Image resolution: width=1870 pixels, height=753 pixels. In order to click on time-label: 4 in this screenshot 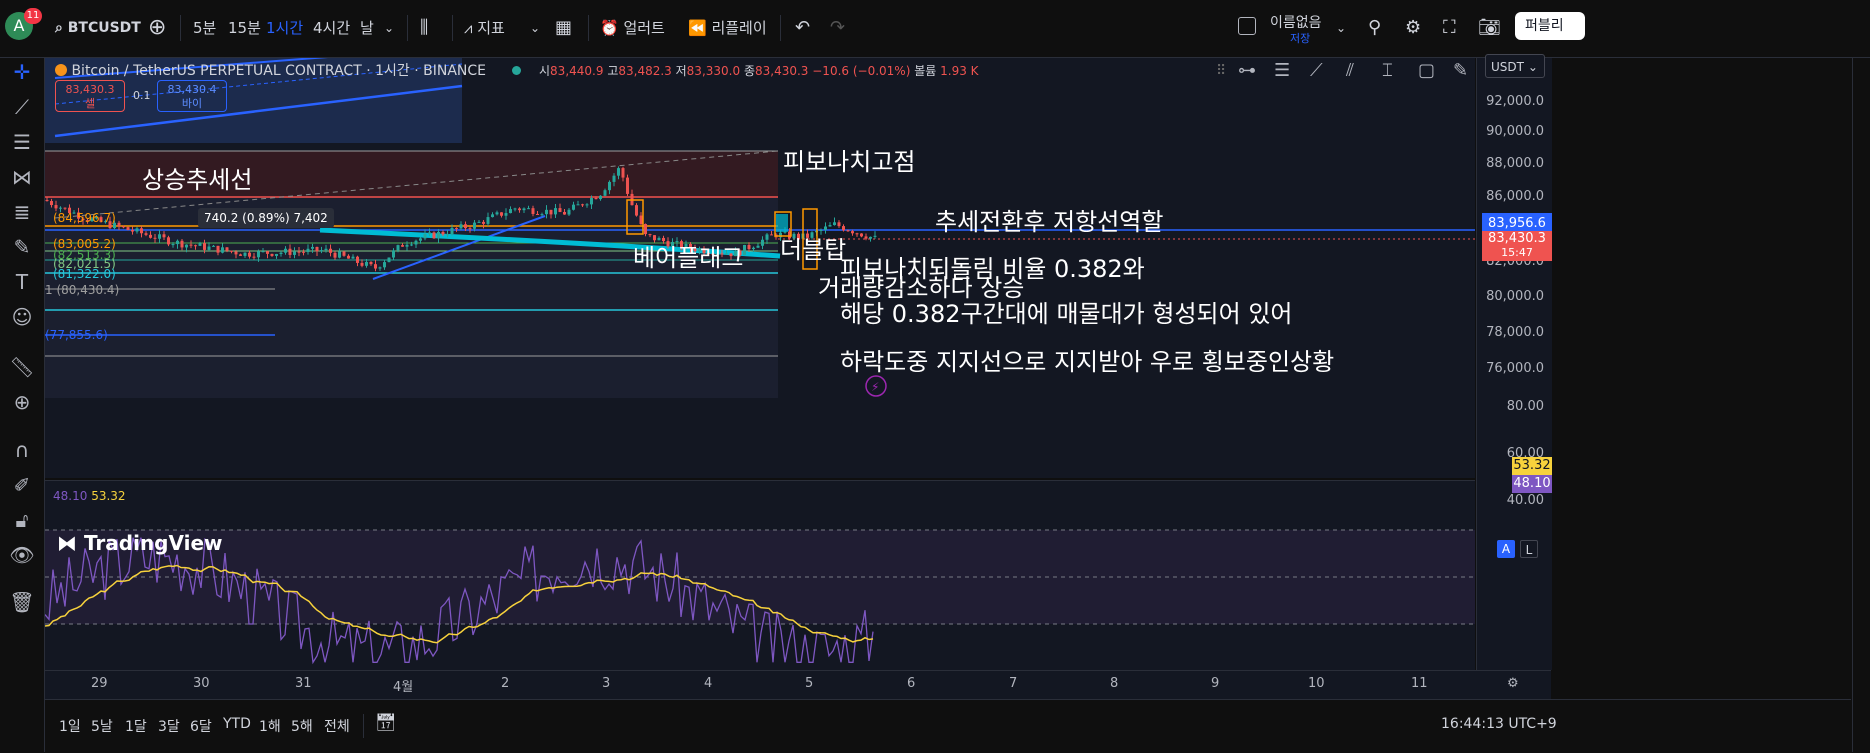, I will do `click(708, 683)`.